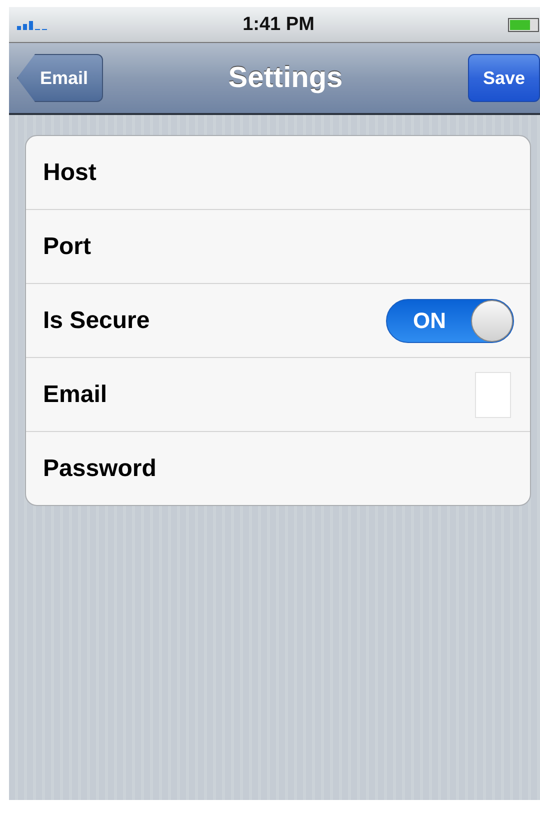 This screenshot has height=813, width=540. I want to click on battery-icon, so click(524, 25).